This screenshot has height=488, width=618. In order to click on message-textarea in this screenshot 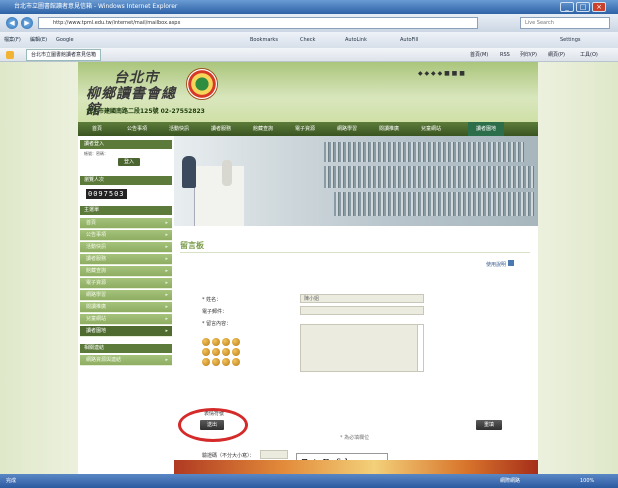, I will do `click(362, 348)`.